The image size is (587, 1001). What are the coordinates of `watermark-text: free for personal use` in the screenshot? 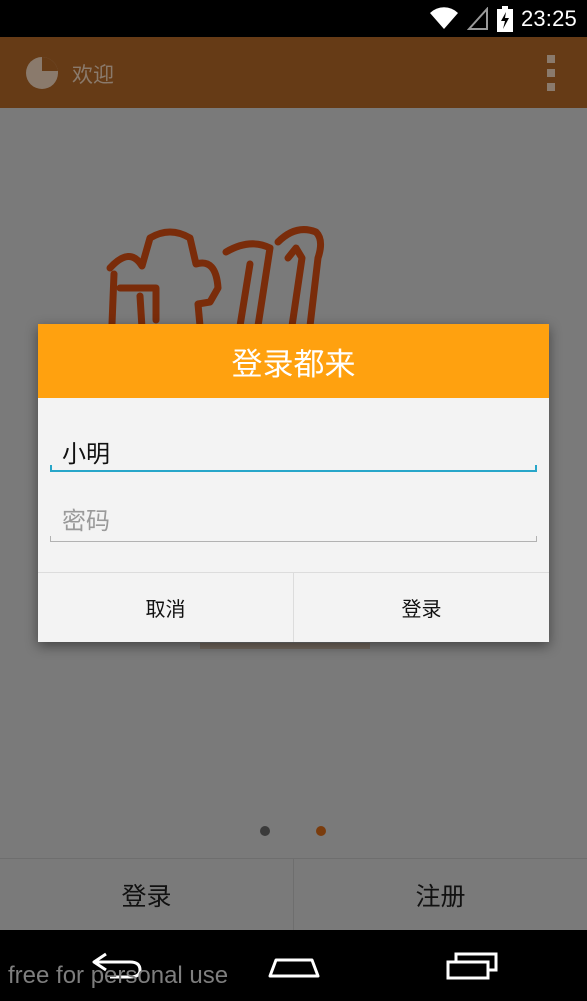 It's located at (118, 975).